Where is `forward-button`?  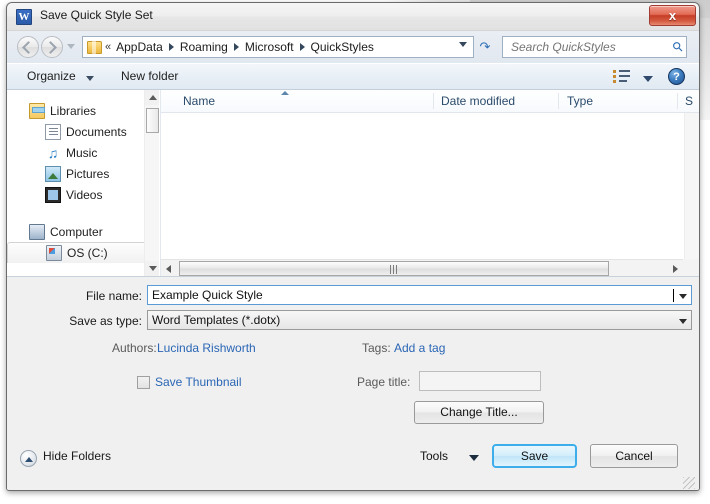
forward-button is located at coordinates (52, 47).